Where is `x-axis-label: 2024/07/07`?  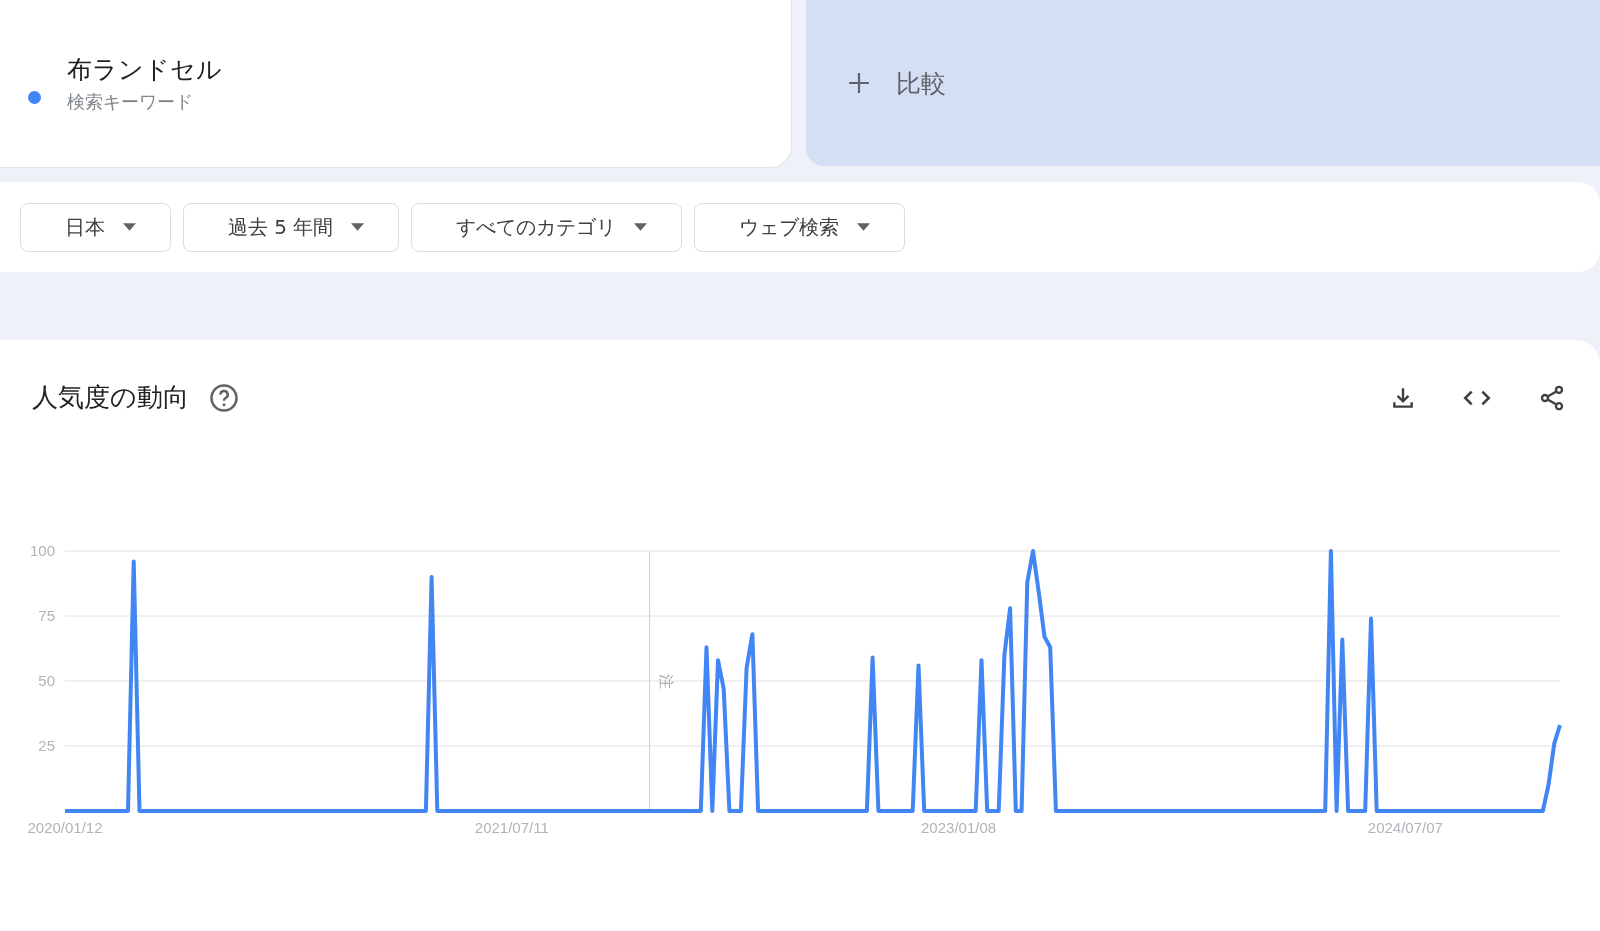 x-axis-label: 2024/07/07 is located at coordinates (1405, 827).